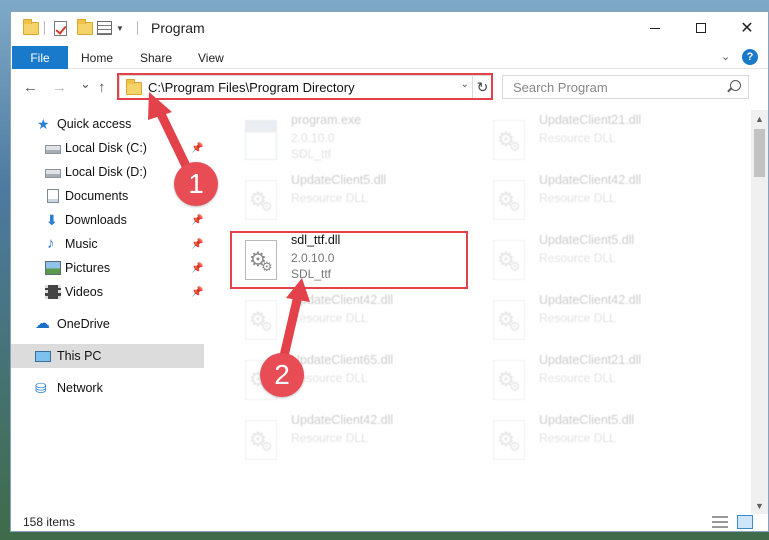  Describe the element at coordinates (52, 220) in the screenshot. I see `downloads-icon: ⬇` at that location.